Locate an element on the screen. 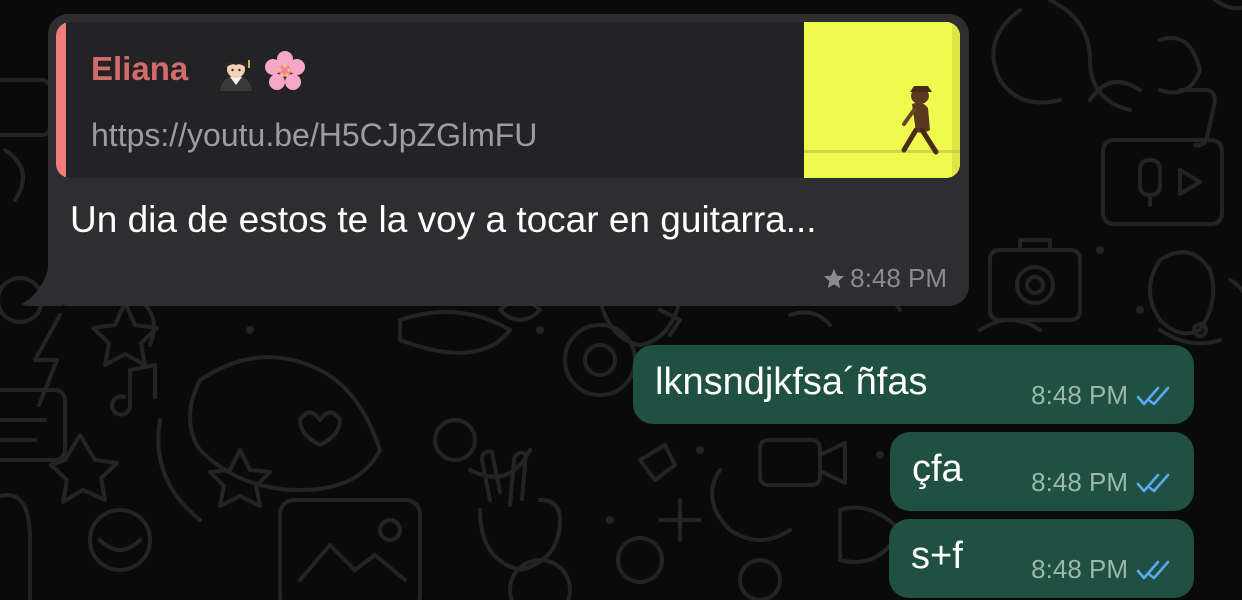  video-thumbnail is located at coordinates (882, 100).